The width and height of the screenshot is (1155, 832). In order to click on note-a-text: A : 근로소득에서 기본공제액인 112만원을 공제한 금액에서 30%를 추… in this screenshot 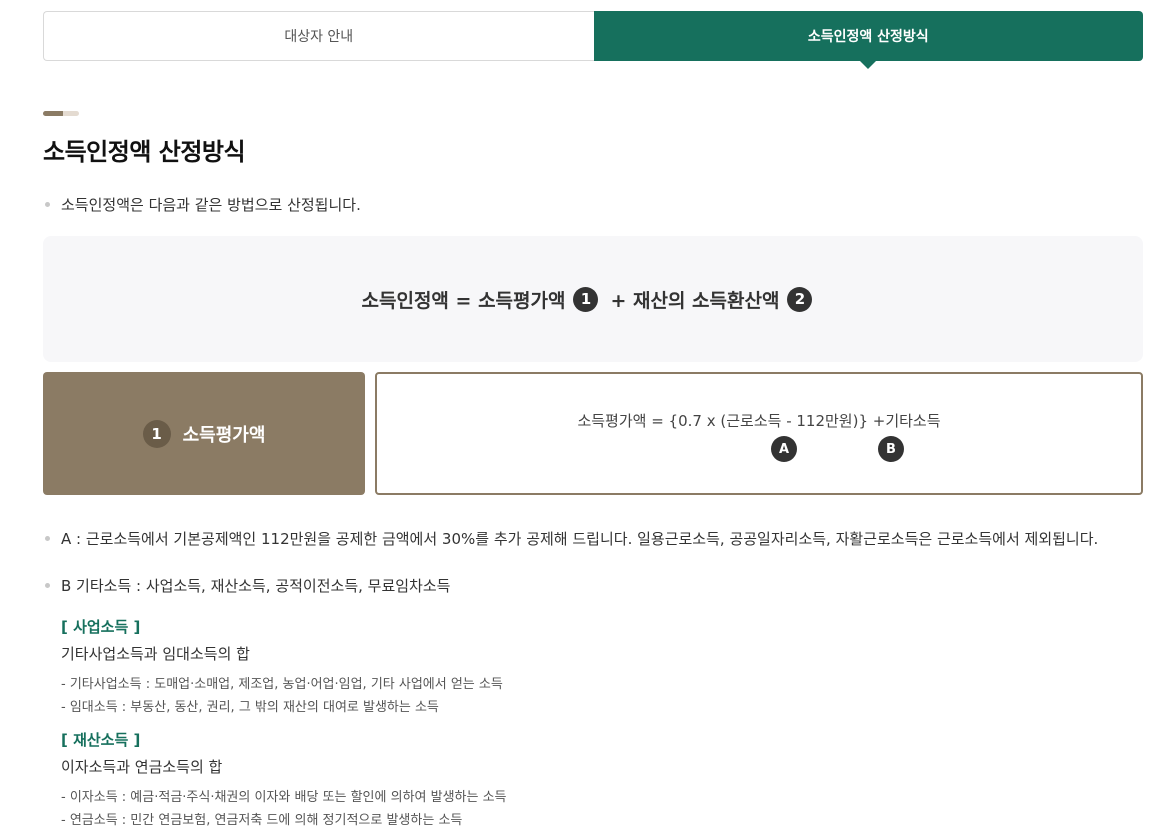, I will do `click(580, 539)`.